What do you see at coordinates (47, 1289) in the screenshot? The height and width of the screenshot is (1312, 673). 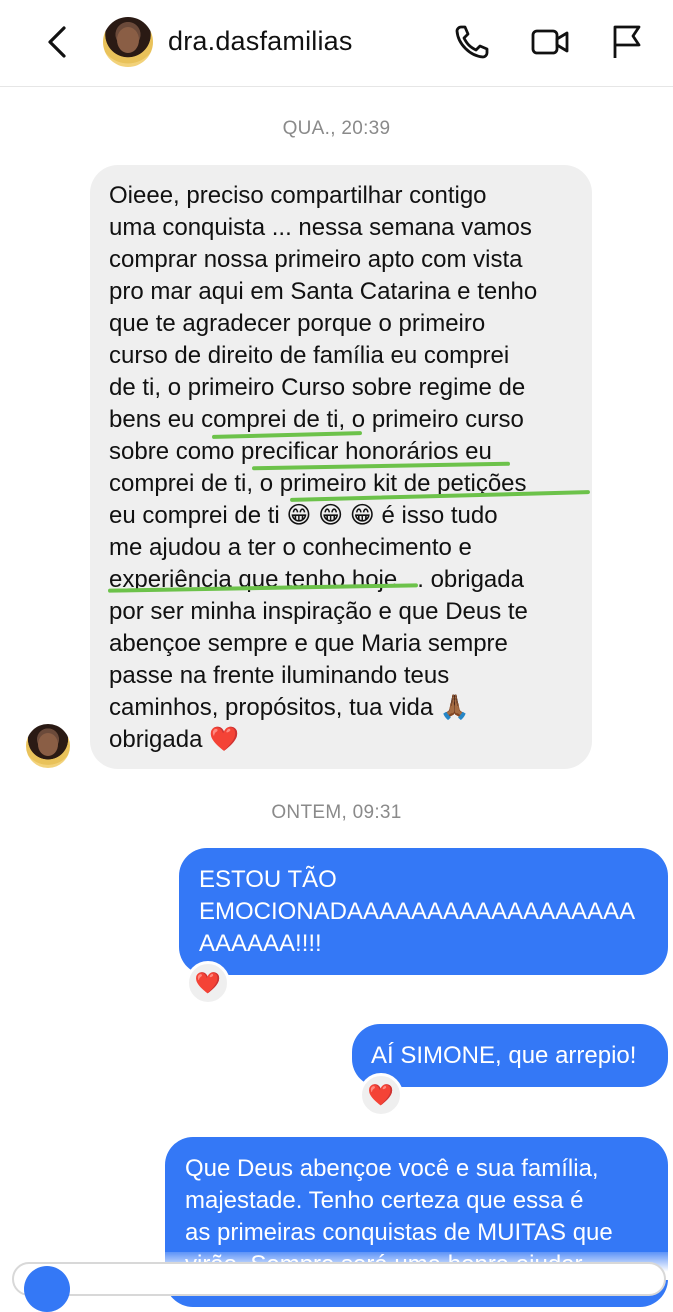 I see `camera-icon` at bounding box center [47, 1289].